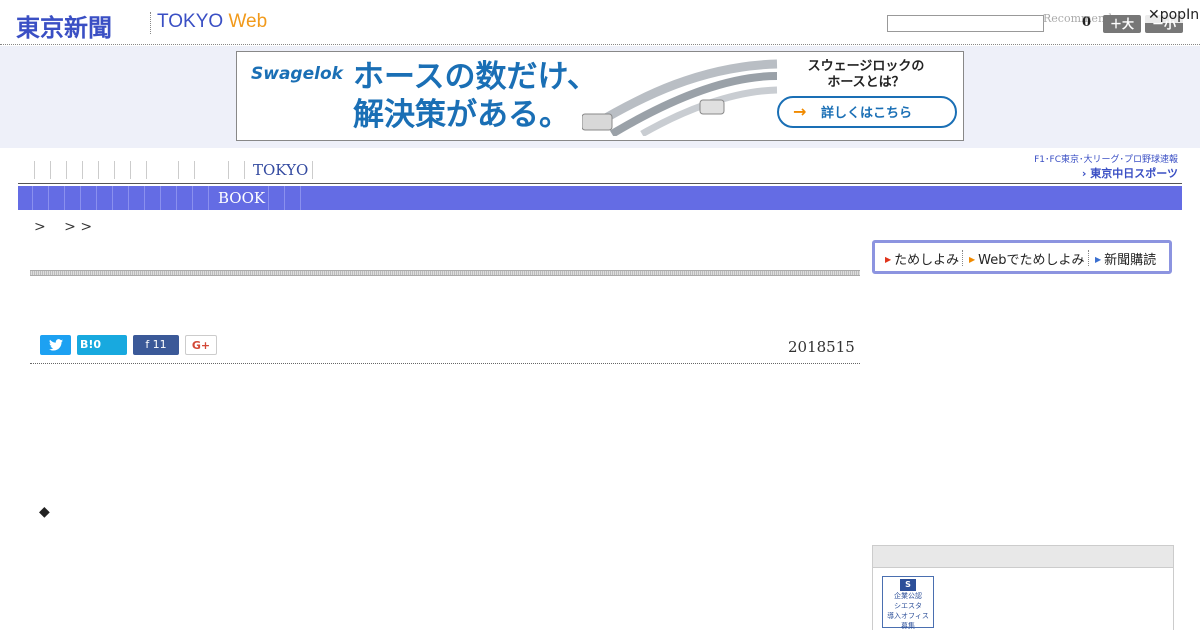 This screenshot has width=1200, height=630. Describe the element at coordinates (1172, 15) in the screenshot. I see `popin-close-button: ✕popIn` at that location.